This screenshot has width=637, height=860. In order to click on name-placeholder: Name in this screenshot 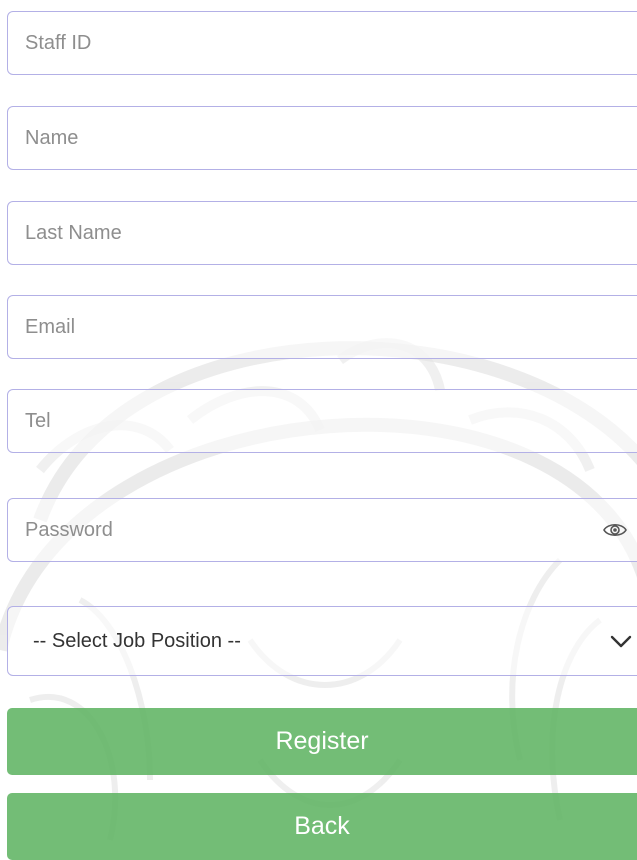, I will do `click(52, 137)`.